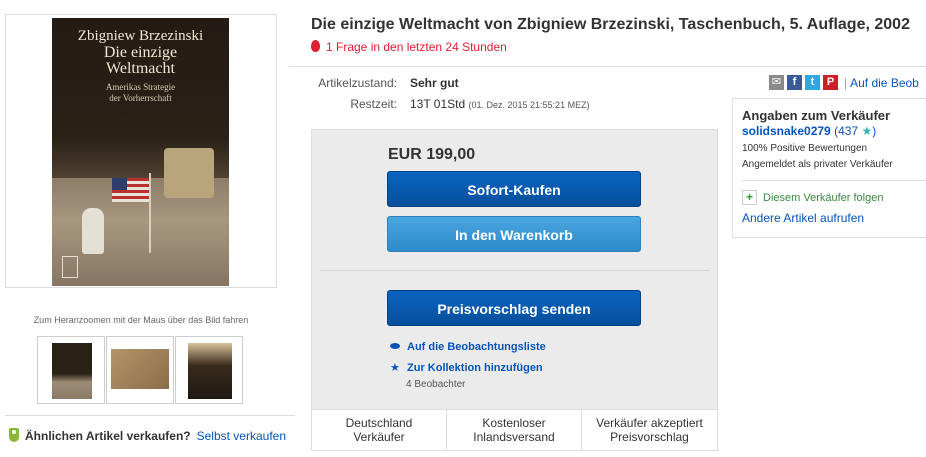 This screenshot has width=926, height=457. What do you see at coordinates (108, 436) in the screenshot?
I see `sell-similar-question: Ähnlichen Artikel verkaufen?` at bounding box center [108, 436].